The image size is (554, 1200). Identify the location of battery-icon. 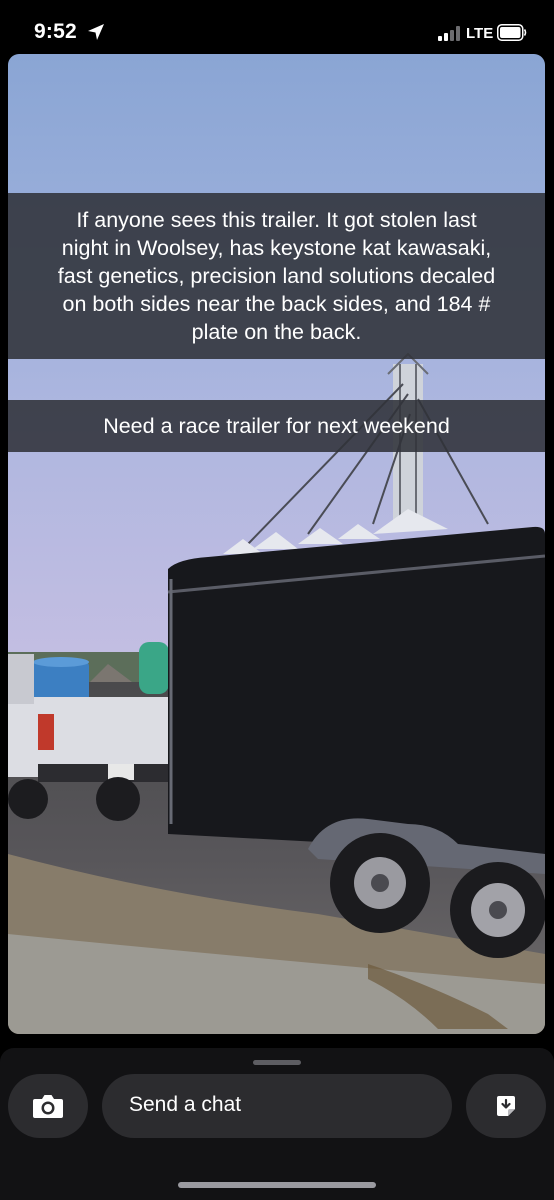
(512, 32).